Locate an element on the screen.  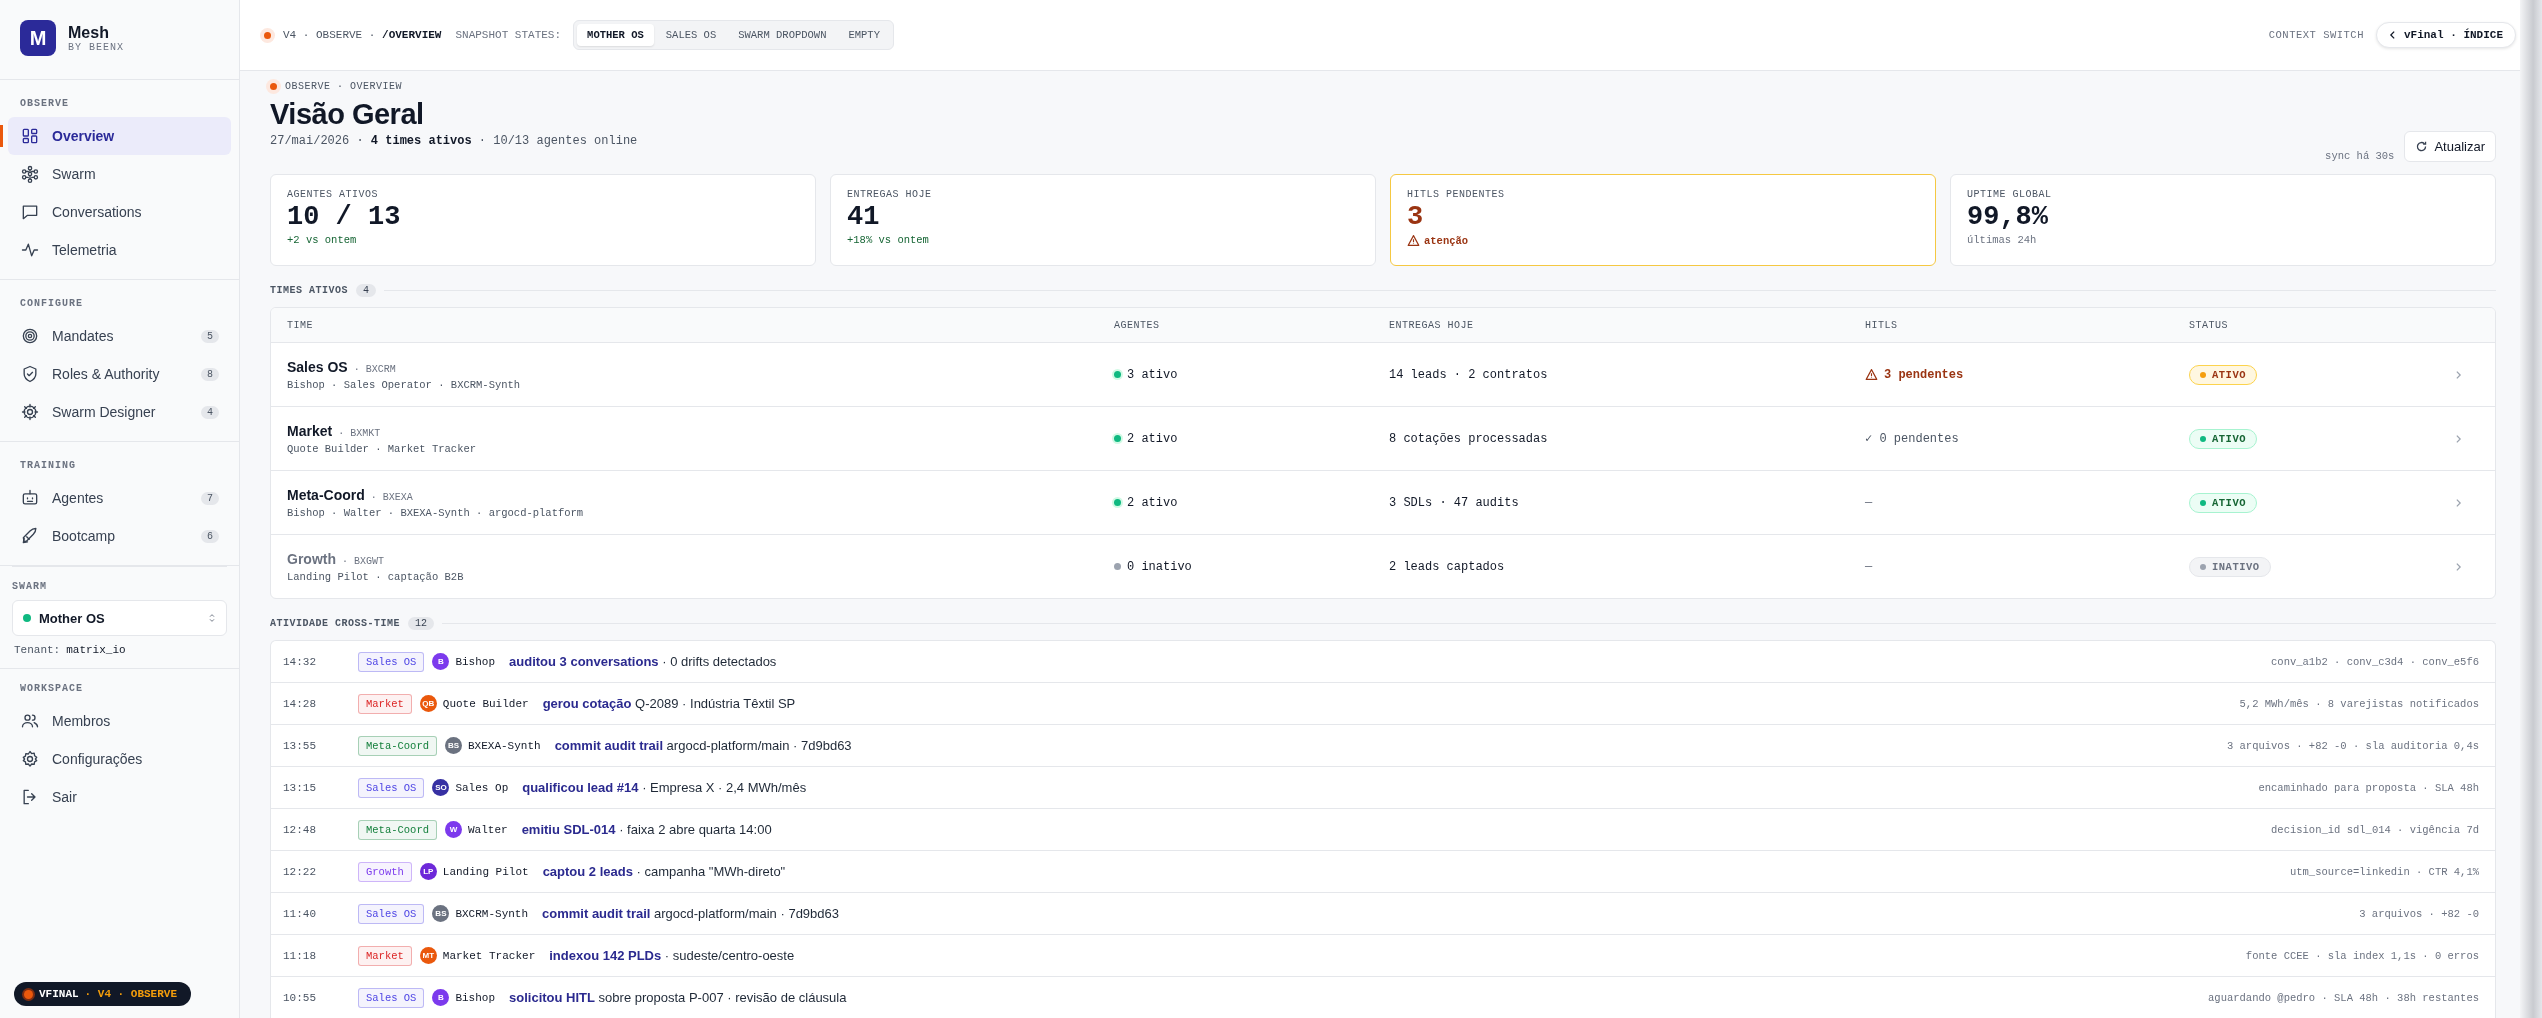
stat-value: 99,8% is located at coordinates (2008, 217).